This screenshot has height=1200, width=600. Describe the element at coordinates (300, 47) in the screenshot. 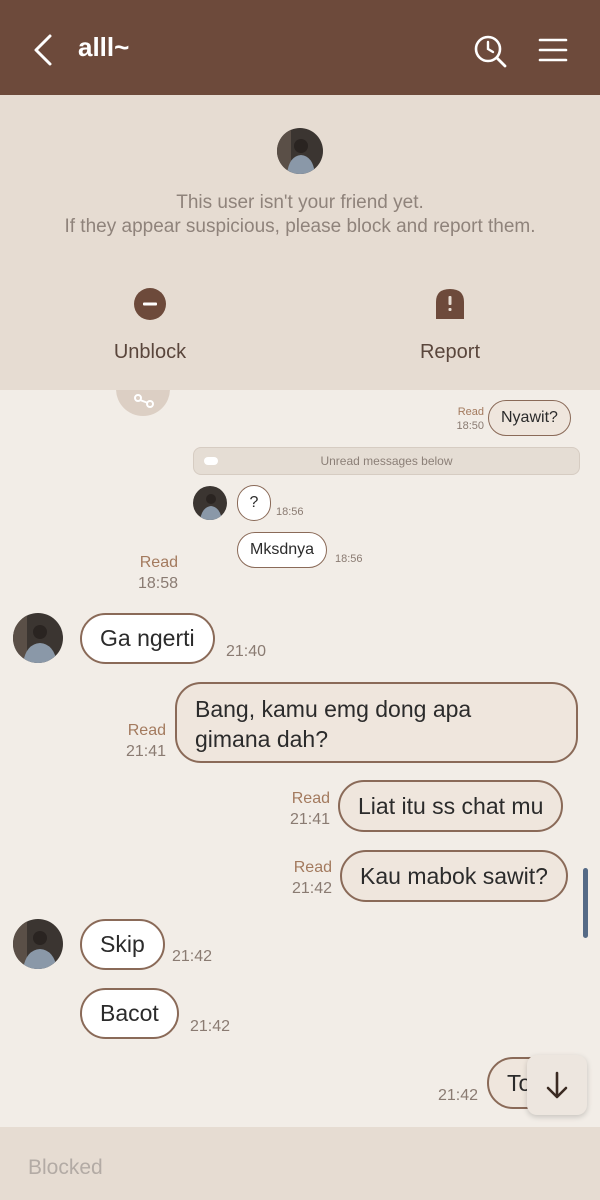

I see `top-bar: alll~` at that location.